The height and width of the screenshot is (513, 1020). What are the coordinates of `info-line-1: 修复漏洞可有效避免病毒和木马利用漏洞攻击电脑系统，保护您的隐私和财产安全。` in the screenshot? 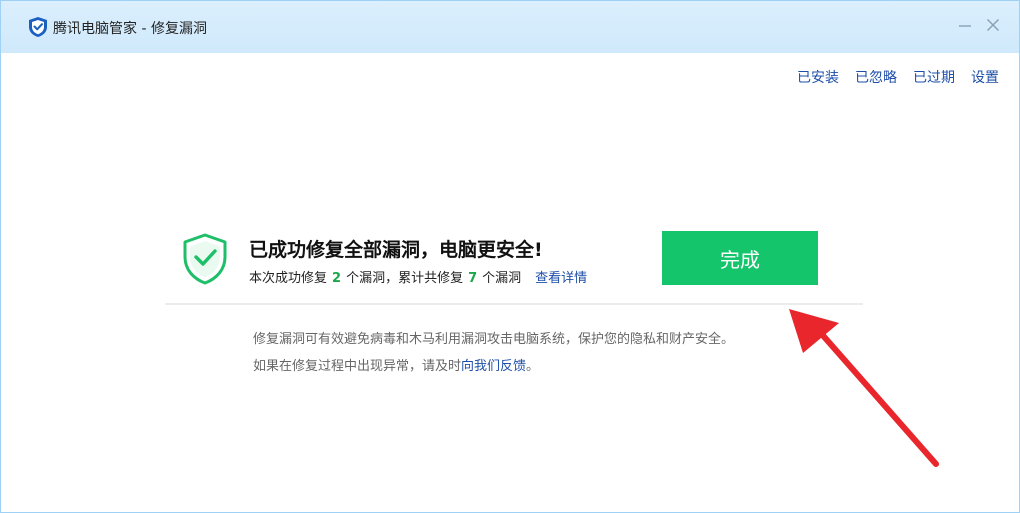 It's located at (494, 339).